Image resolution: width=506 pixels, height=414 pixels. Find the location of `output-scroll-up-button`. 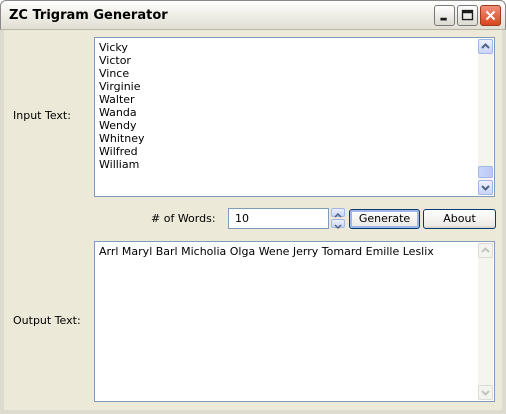

output-scroll-up-button is located at coordinates (485, 250).